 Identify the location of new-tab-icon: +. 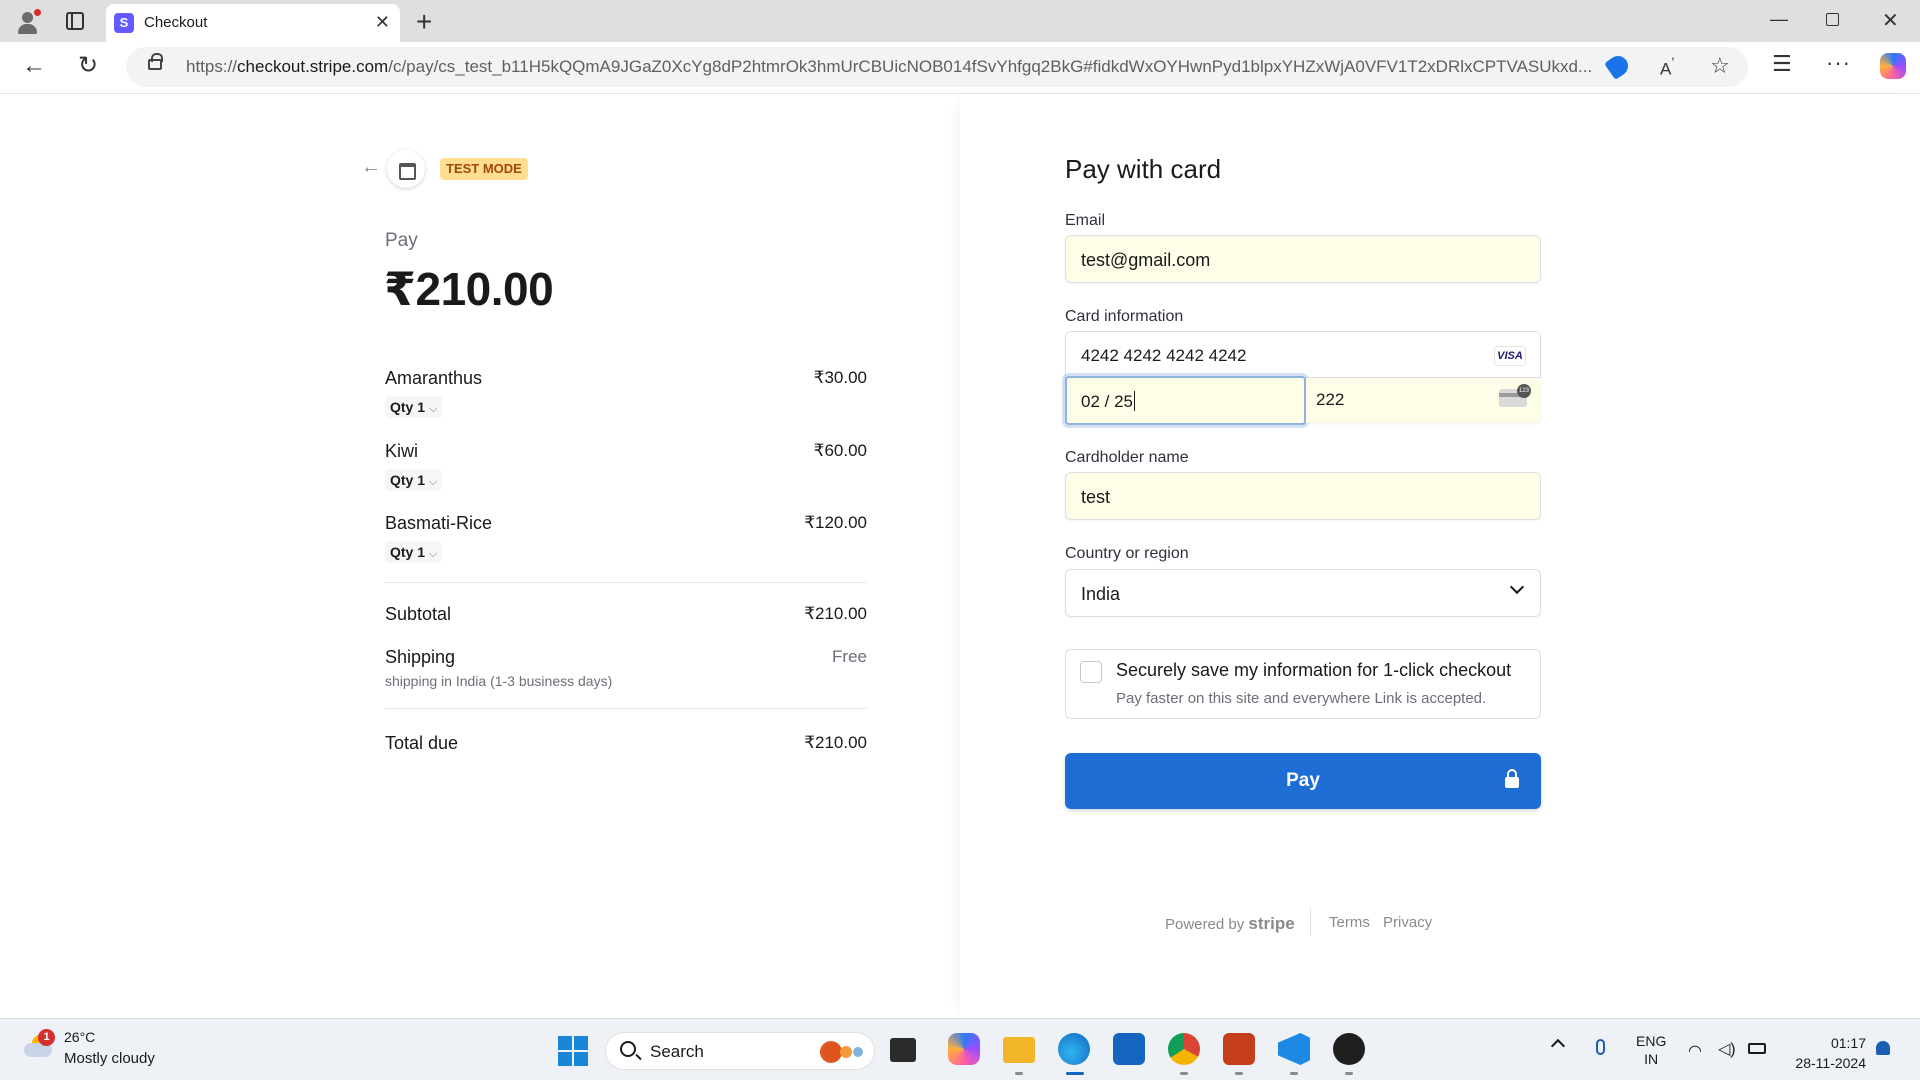
(424, 22).